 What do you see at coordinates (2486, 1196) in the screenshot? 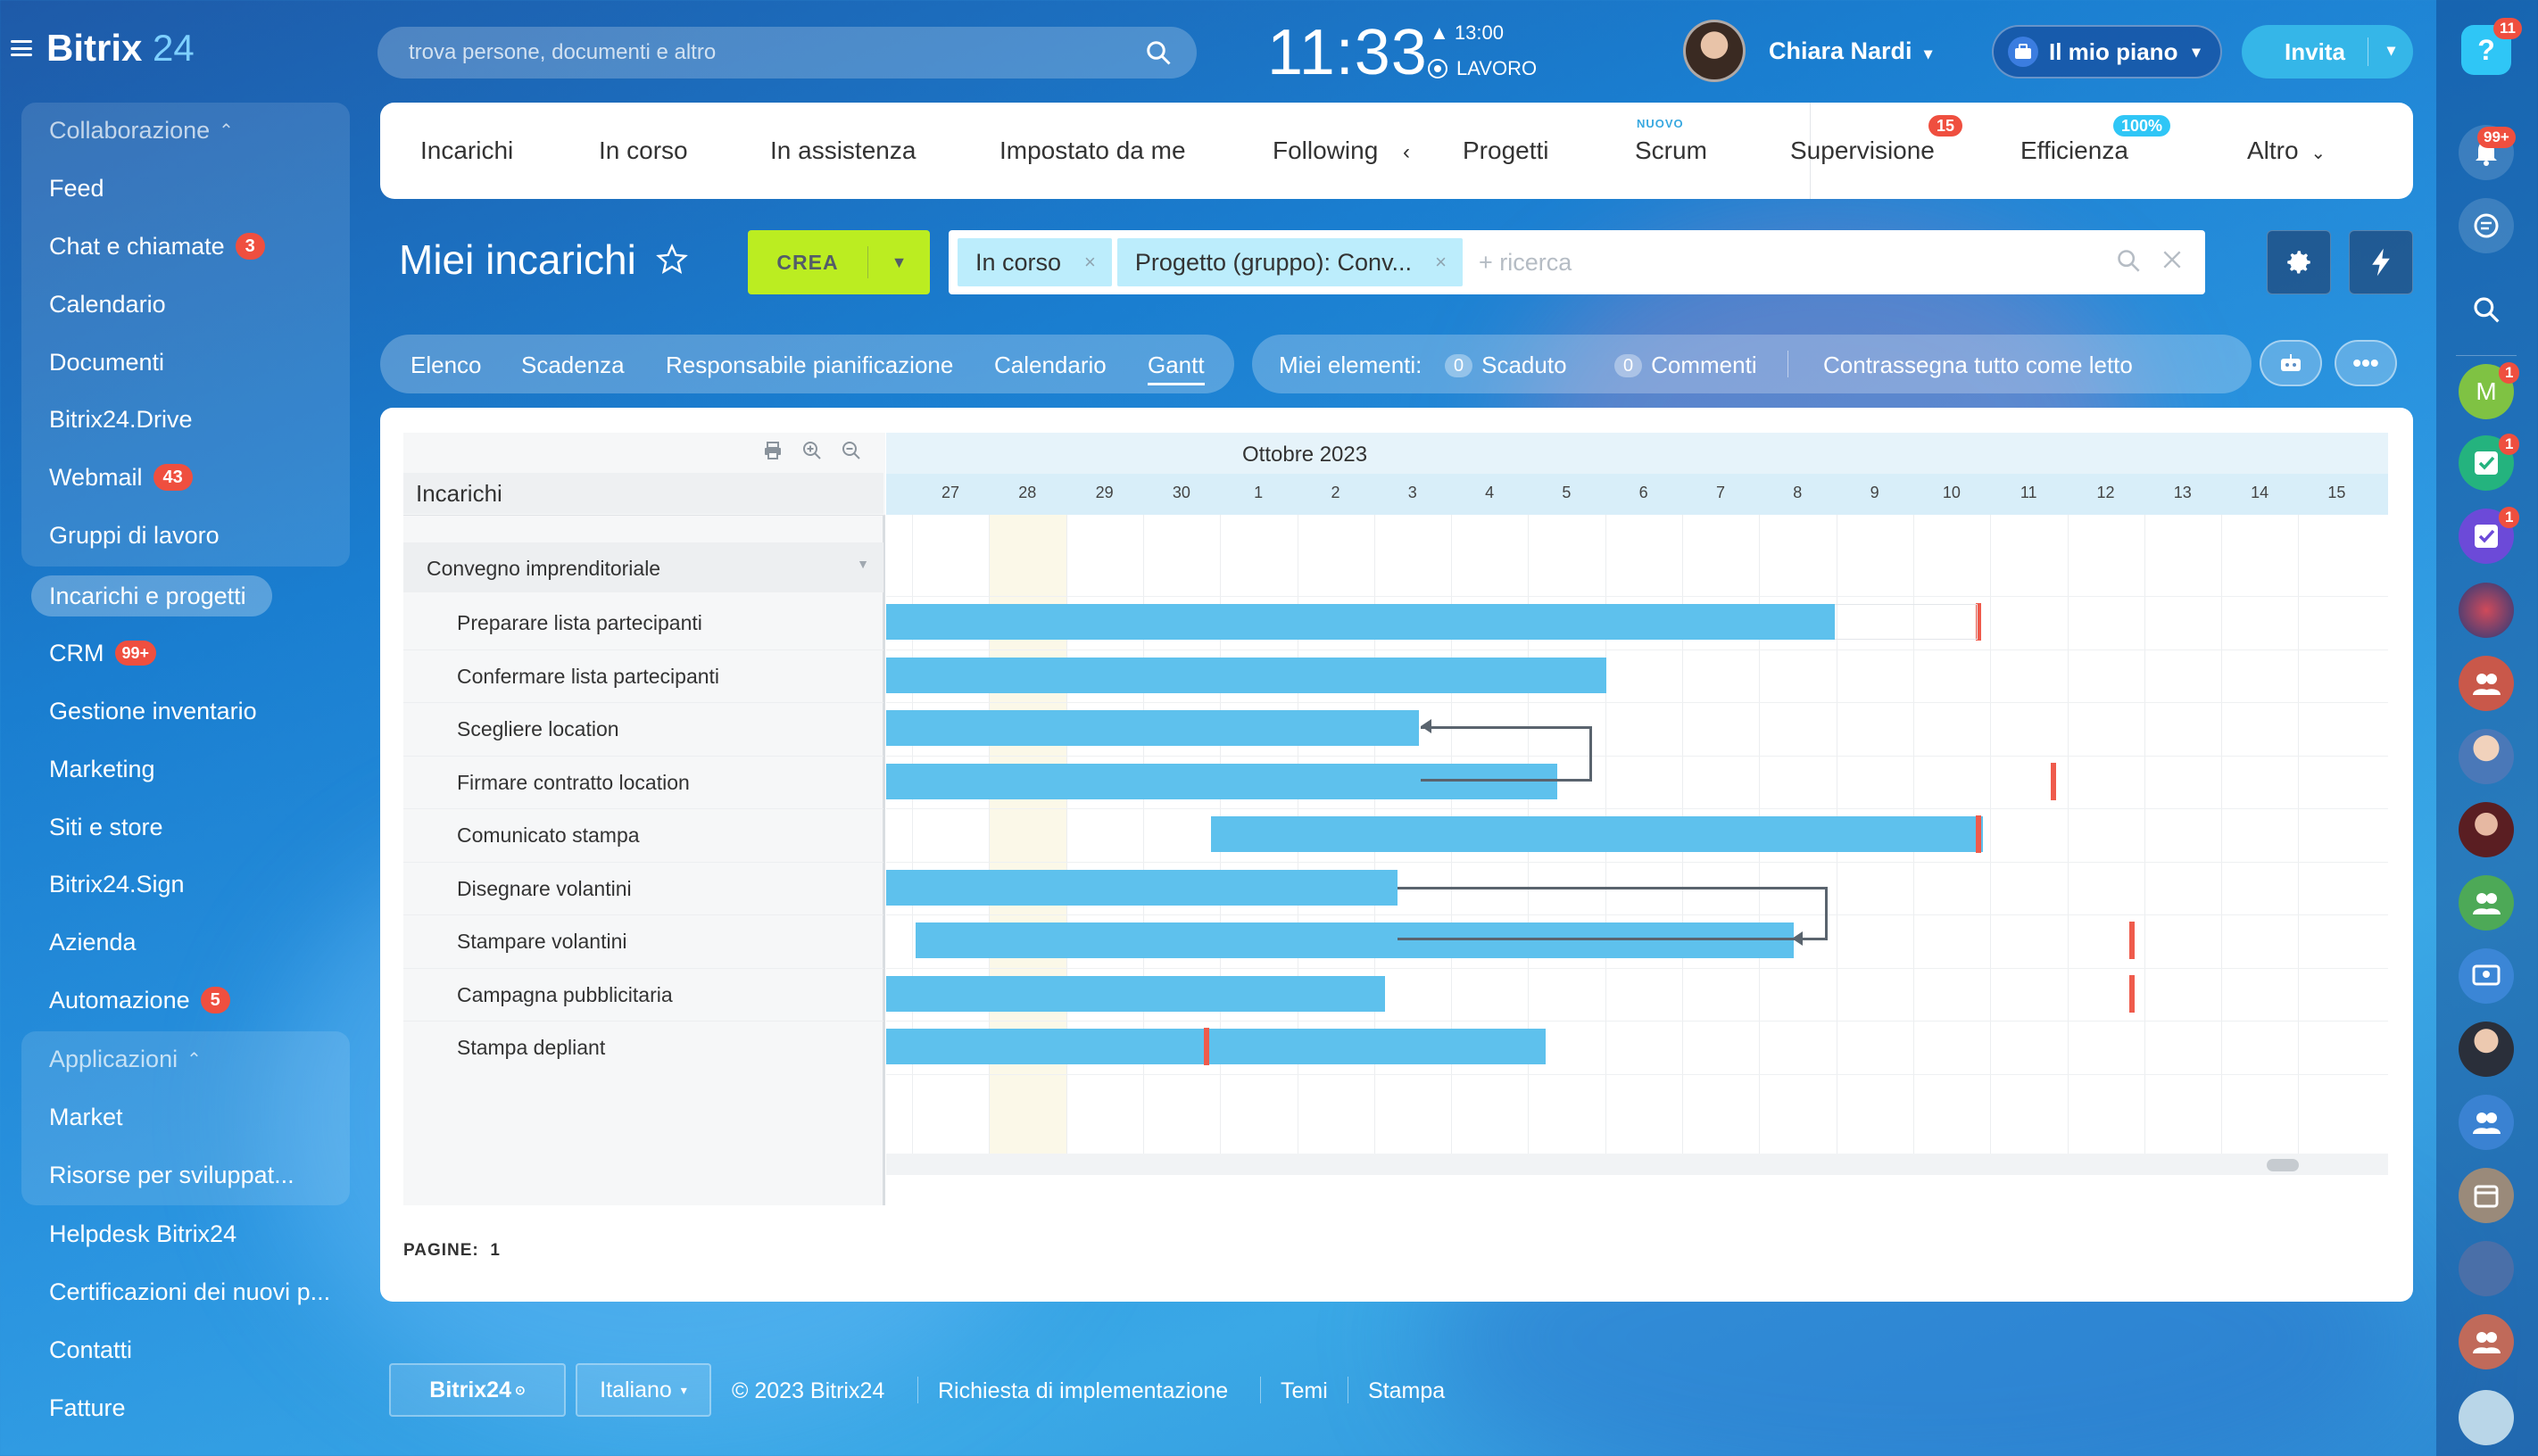
I see `calendar-icon` at bounding box center [2486, 1196].